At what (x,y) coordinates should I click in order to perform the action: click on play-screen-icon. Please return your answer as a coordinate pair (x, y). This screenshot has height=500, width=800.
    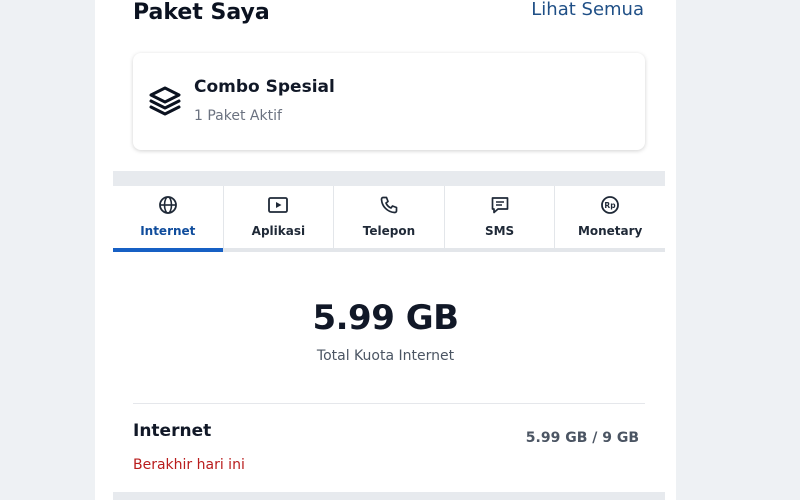
    Looking at the image, I should click on (278, 205).